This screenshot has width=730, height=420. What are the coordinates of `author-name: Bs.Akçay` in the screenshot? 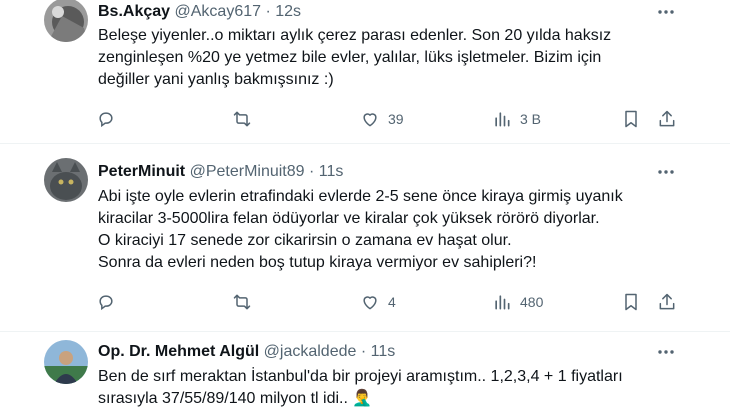 It's located at (134, 11).